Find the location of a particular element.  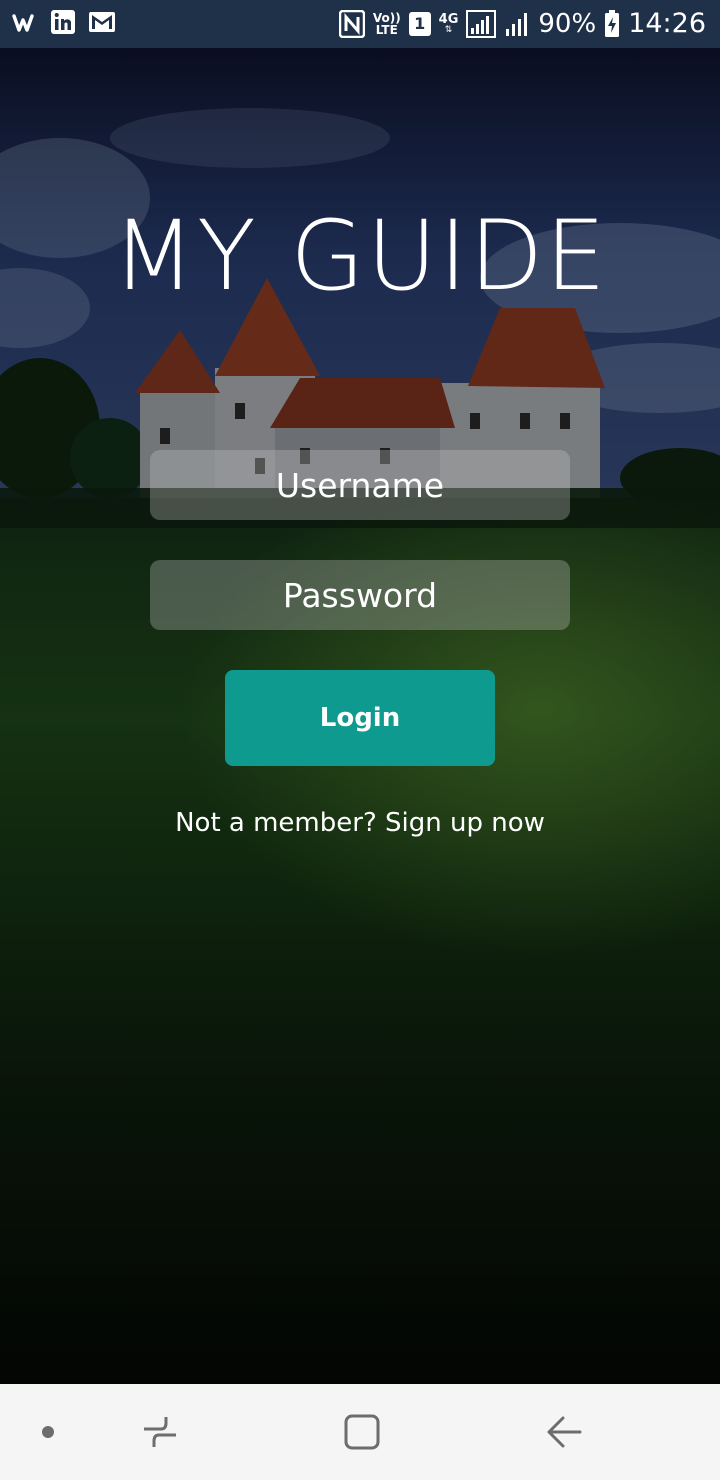

navigation-bar is located at coordinates (360, 1432).